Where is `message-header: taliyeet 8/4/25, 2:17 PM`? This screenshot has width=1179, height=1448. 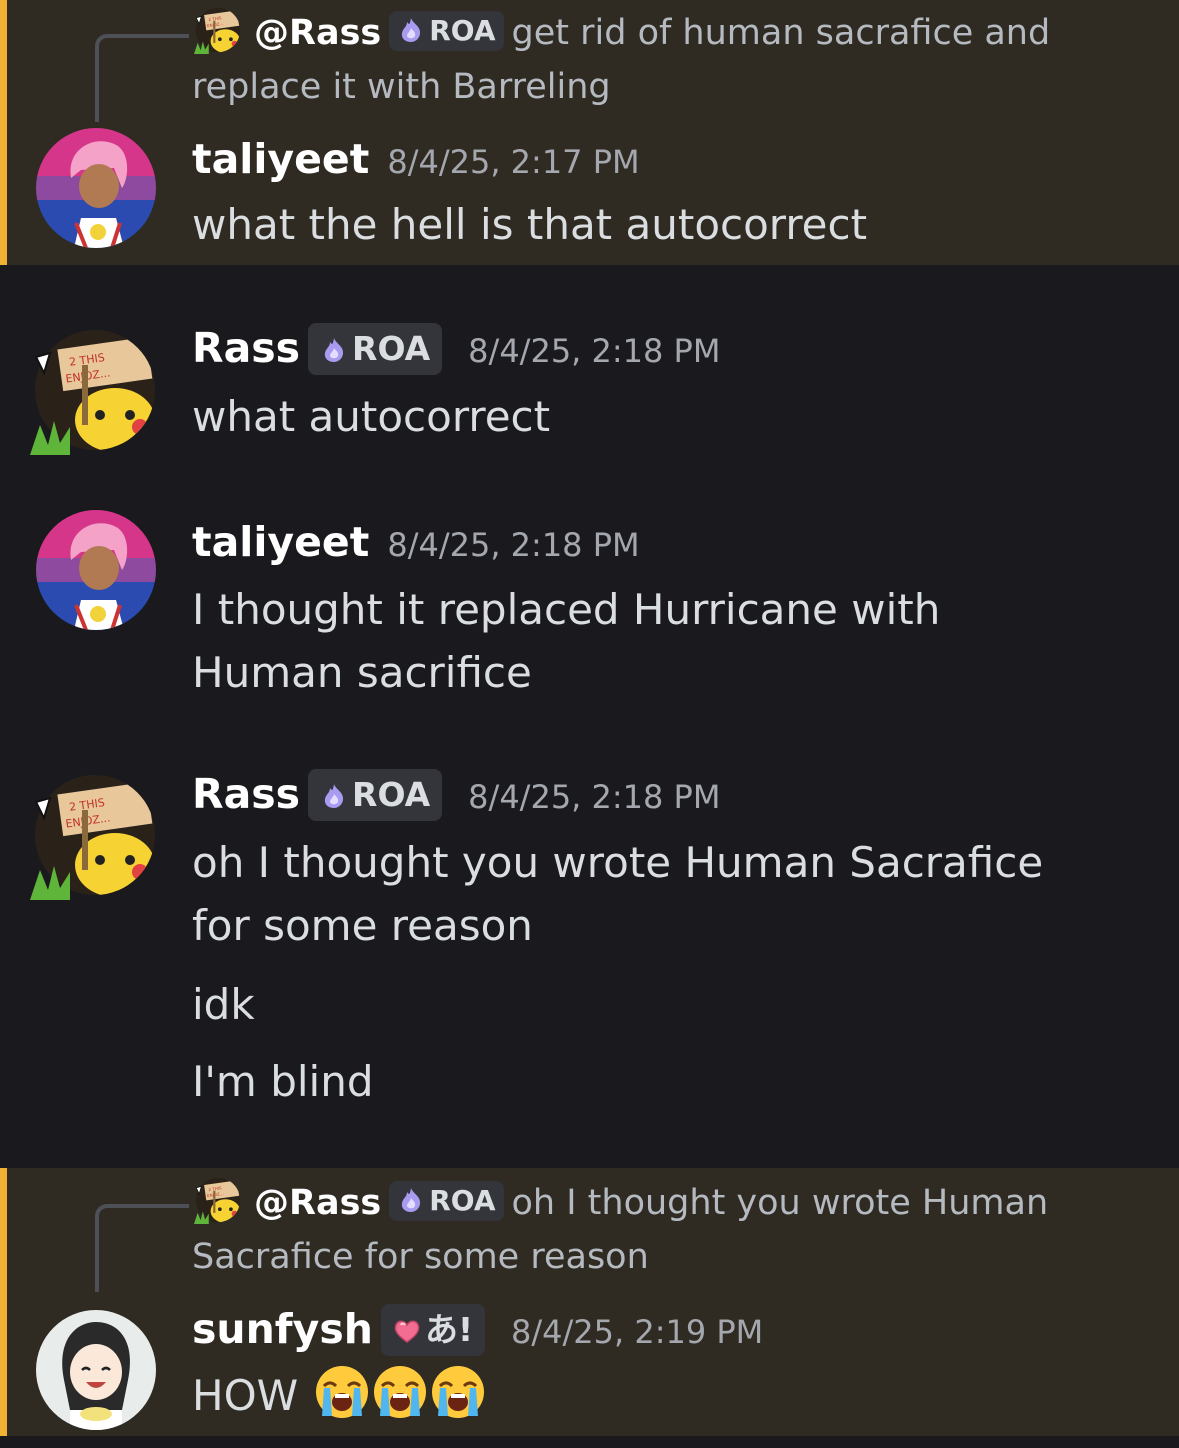 message-header: taliyeet 8/4/25, 2:17 PM is located at coordinates (416, 159).